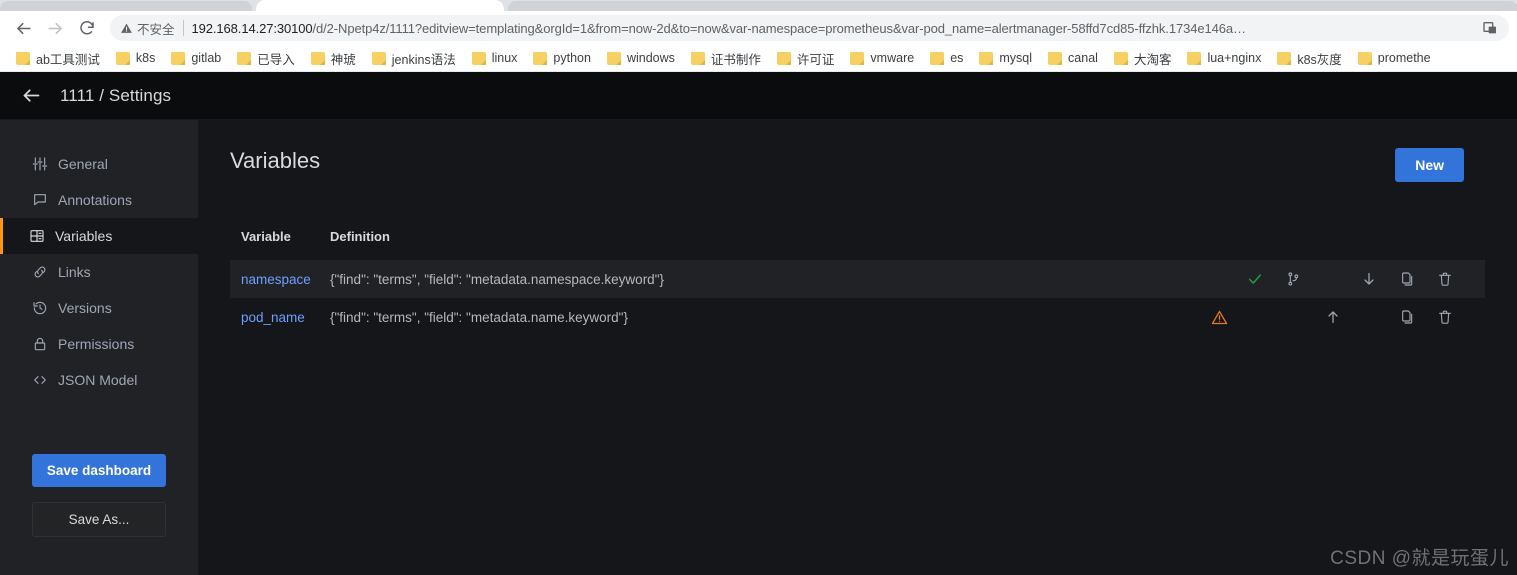 The width and height of the screenshot is (1517, 575). Describe the element at coordinates (1309, 58) in the screenshot. I see `bookmark-item: k8s灰度` at that location.